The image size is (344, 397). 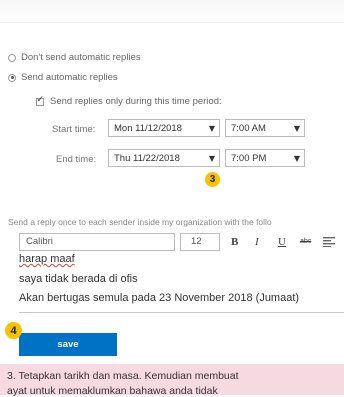 What do you see at coordinates (148, 128) in the screenshot?
I see `start-date-value: Mon 11/12/2018` at bounding box center [148, 128].